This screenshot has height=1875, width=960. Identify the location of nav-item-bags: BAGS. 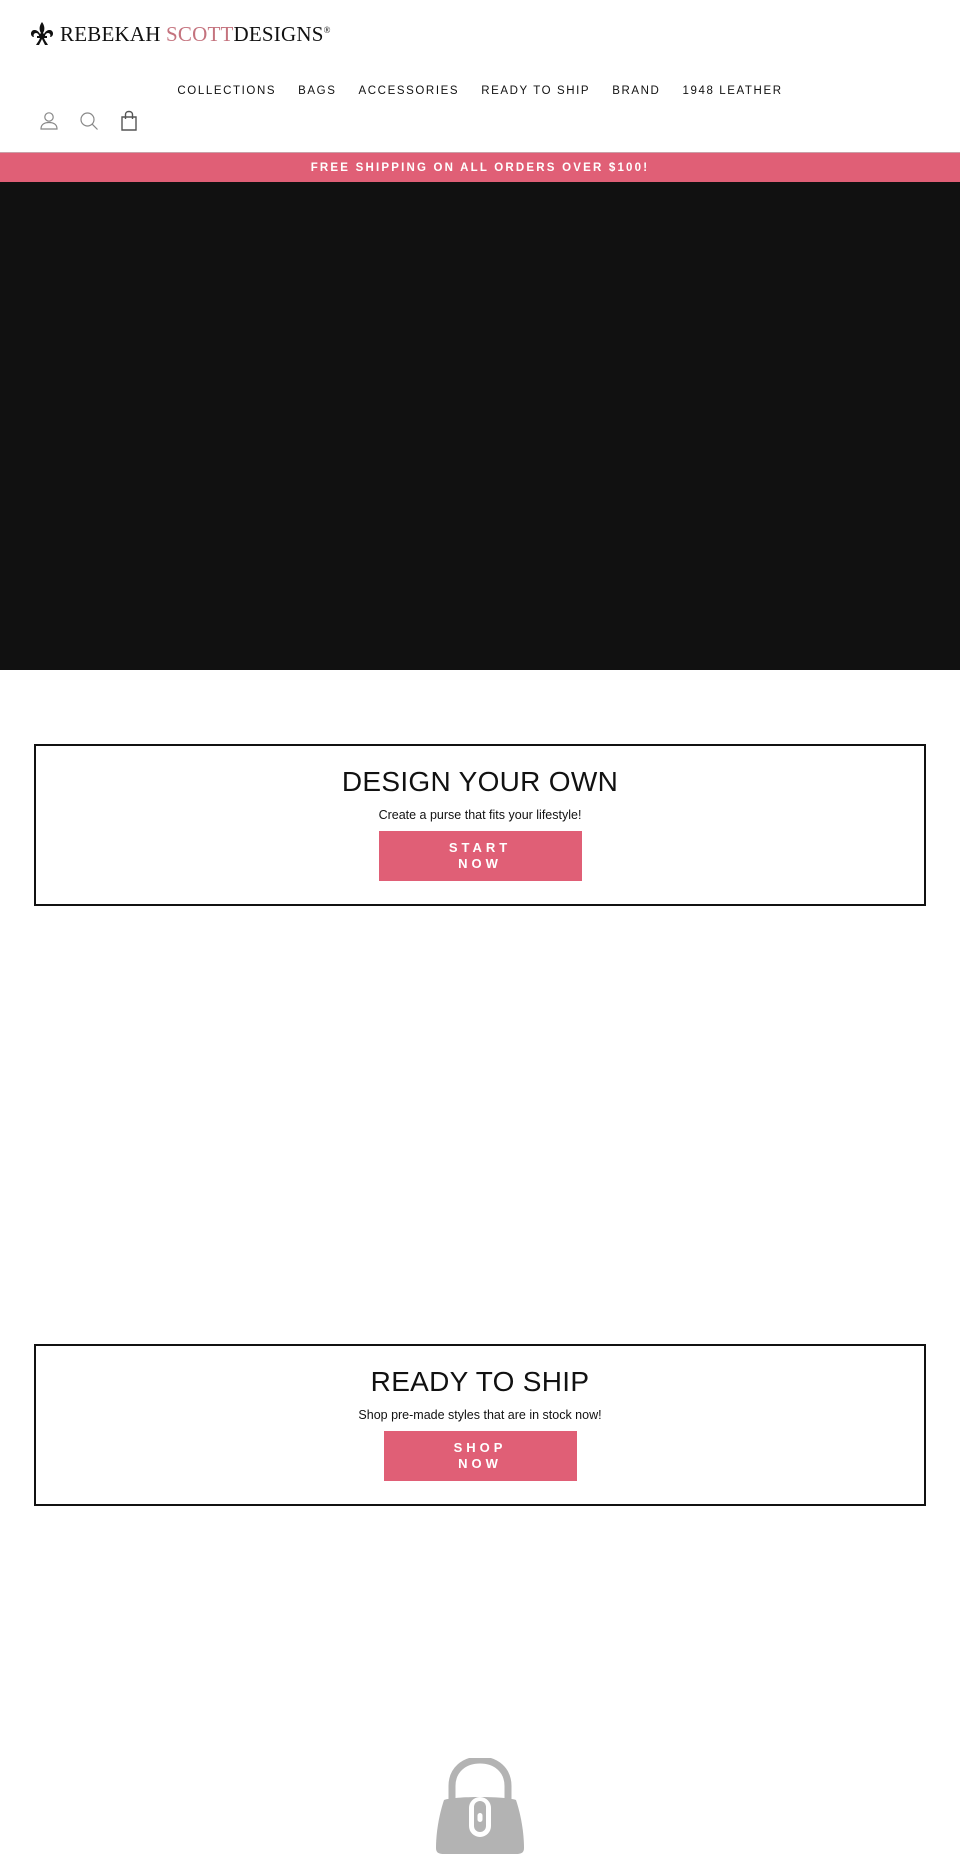
(317, 91).